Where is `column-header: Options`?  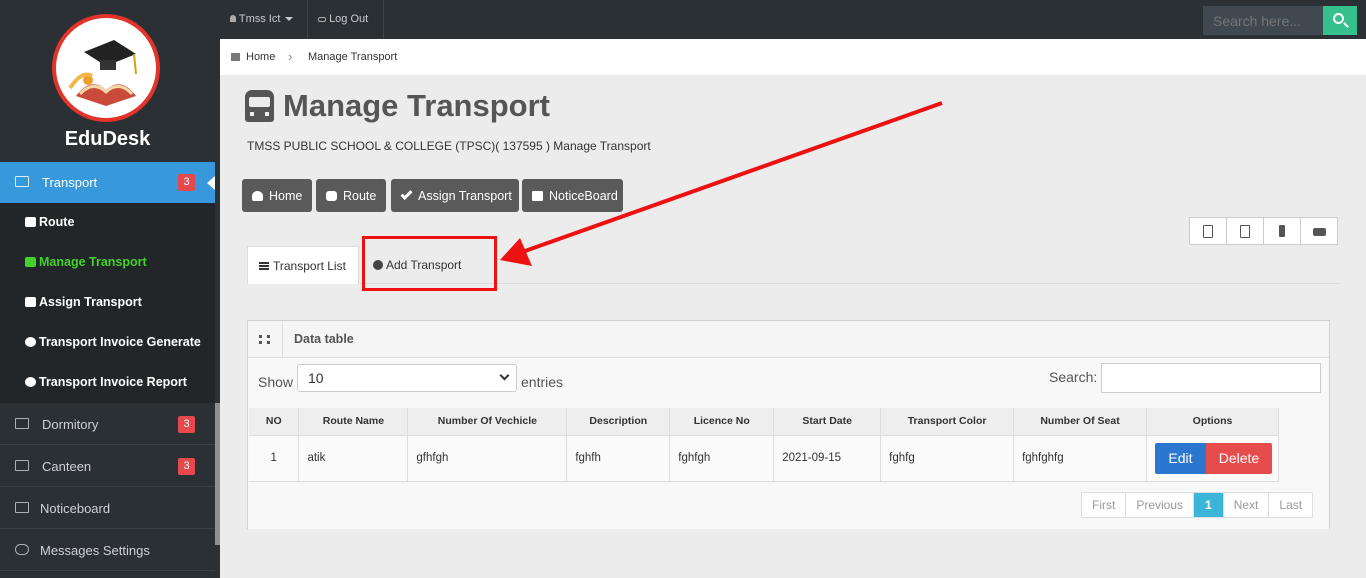 column-header: Options is located at coordinates (1213, 421).